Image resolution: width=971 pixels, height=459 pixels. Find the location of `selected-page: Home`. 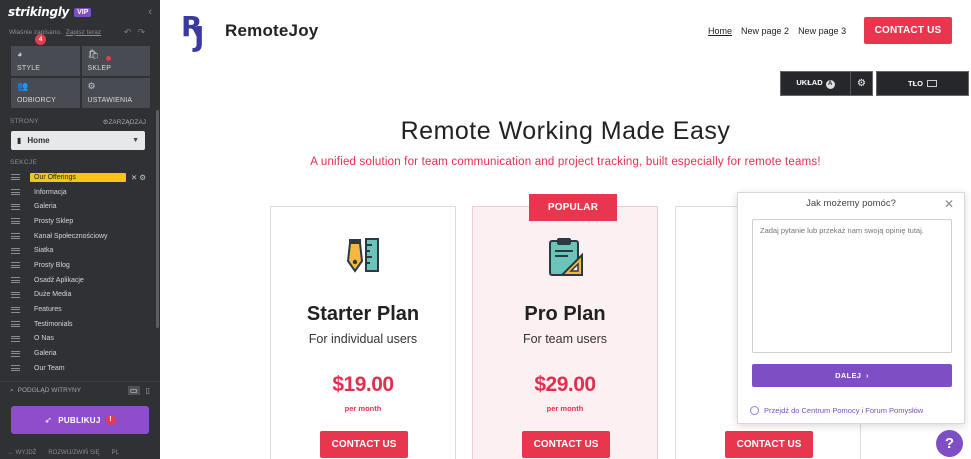

selected-page: Home is located at coordinates (38, 140).